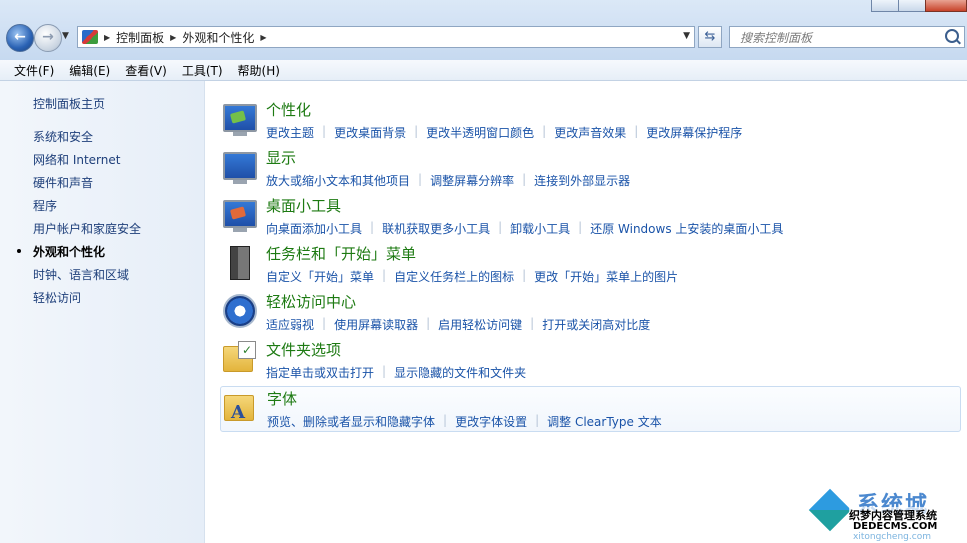  What do you see at coordinates (840, 38) in the screenshot?
I see `search-input` at bounding box center [840, 38].